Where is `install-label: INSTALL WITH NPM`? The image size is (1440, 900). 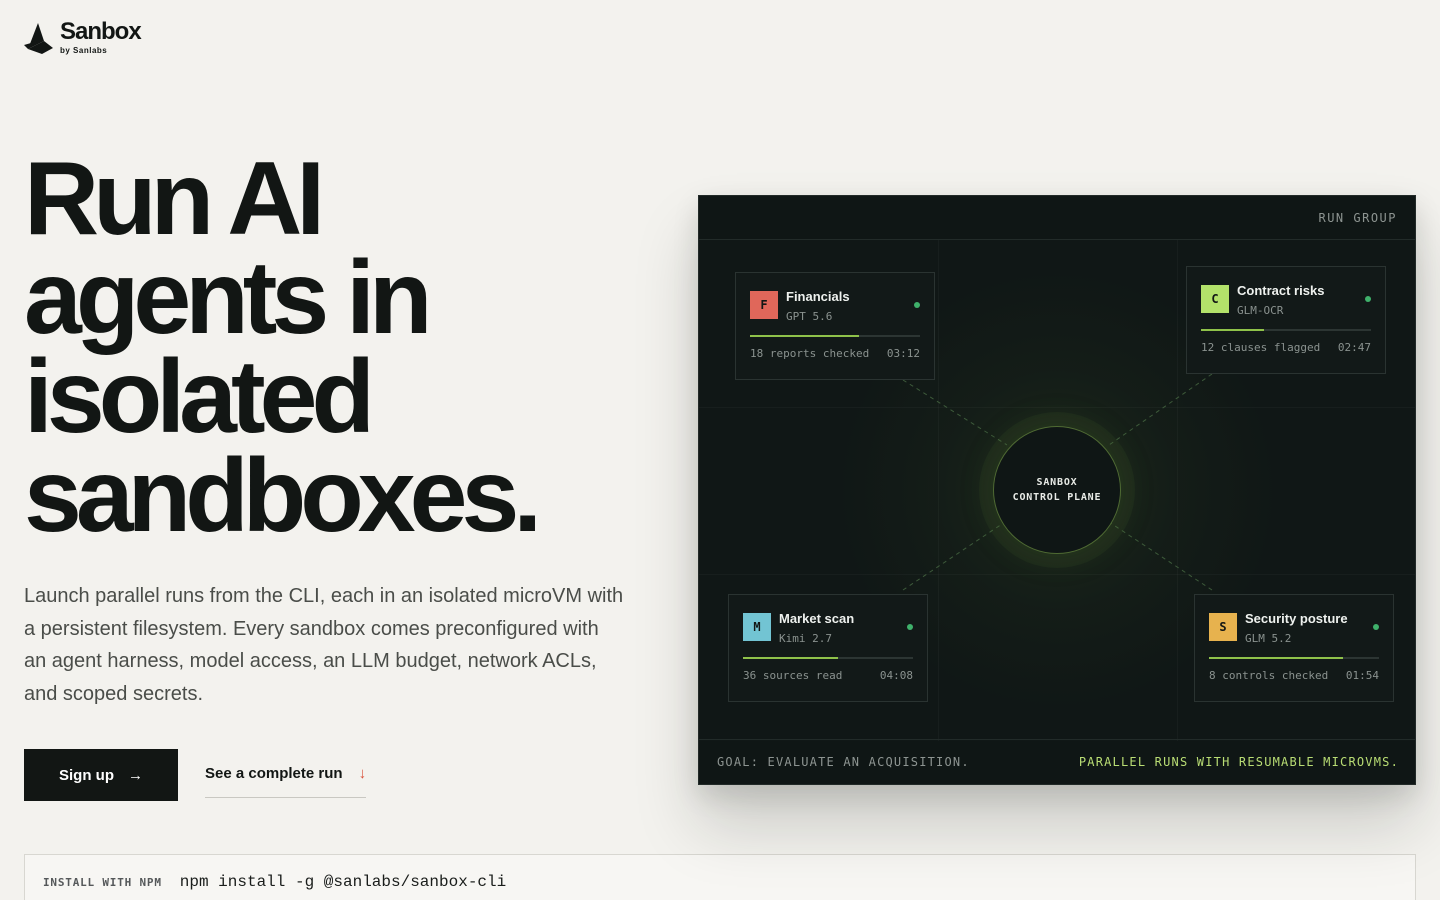
install-label: INSTALL WITH NPM is located at coordinates (102, 882).